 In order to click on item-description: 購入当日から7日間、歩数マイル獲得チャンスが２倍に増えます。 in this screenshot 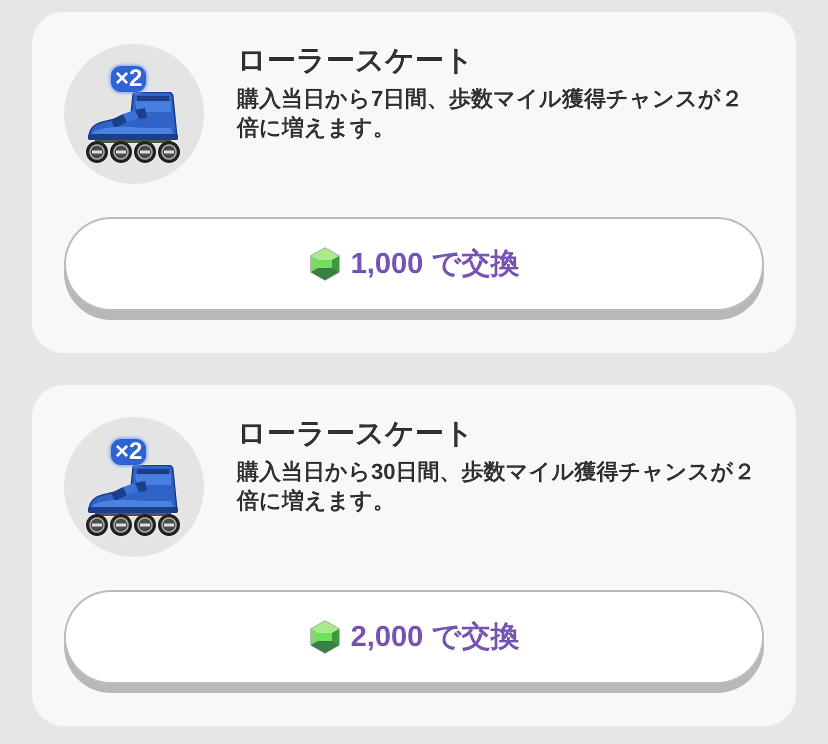, I will do `click(490, 113)`.